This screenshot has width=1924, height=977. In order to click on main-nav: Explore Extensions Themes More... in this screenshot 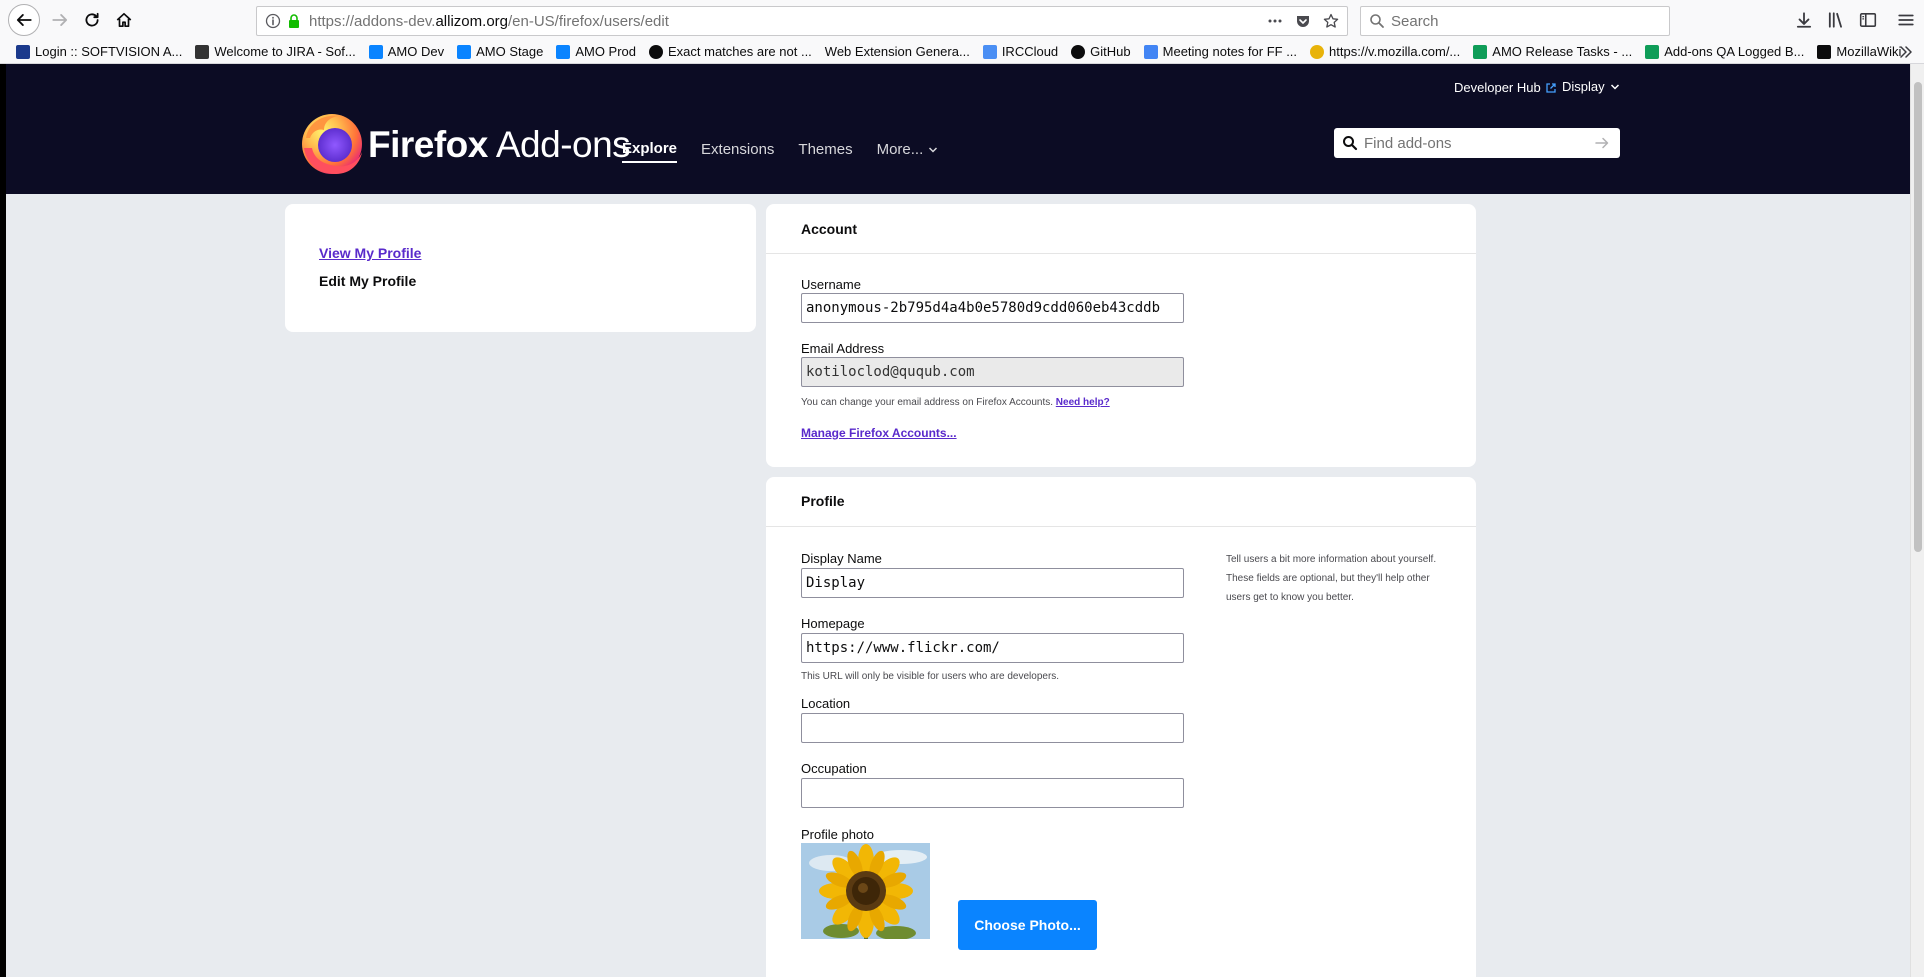, I will do `click(792, 151)`.